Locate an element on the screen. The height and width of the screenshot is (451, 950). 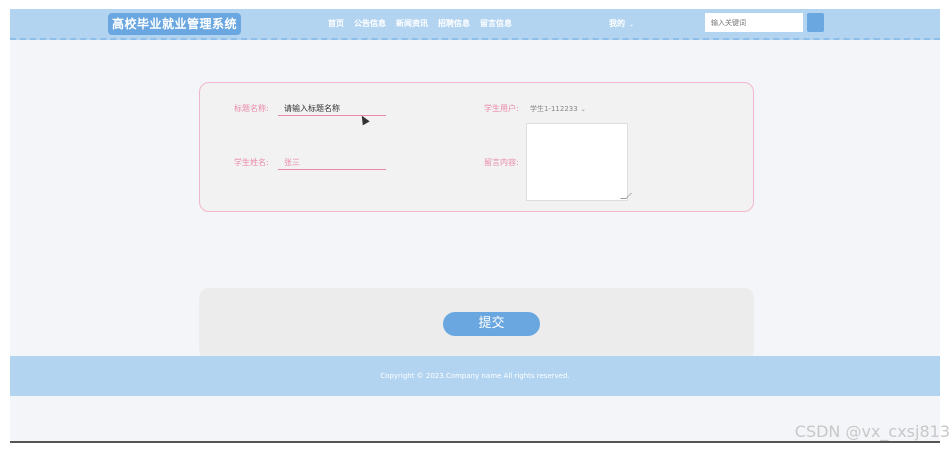
nav-news: 新闻资讯 is located at coordinates (412, 23).